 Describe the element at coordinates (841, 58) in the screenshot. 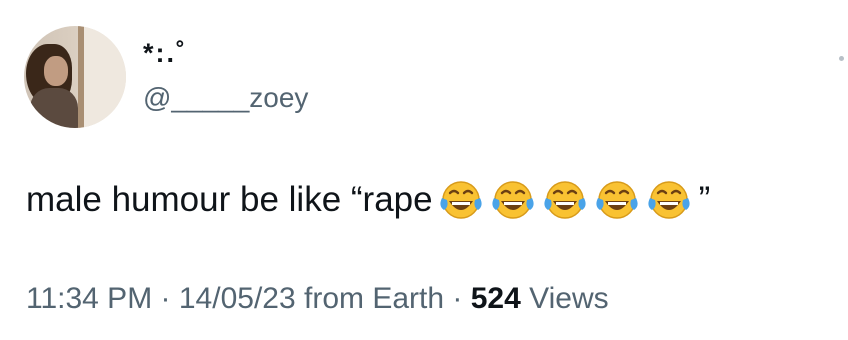

I see `more-options-icon` at that location.